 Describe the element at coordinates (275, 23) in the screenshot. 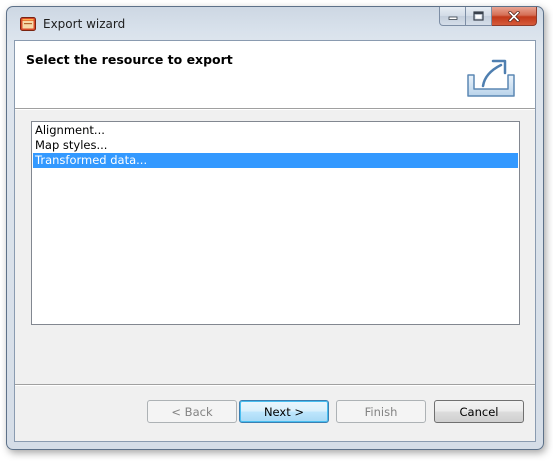

I see `title-bar: Export wizard` at that location.